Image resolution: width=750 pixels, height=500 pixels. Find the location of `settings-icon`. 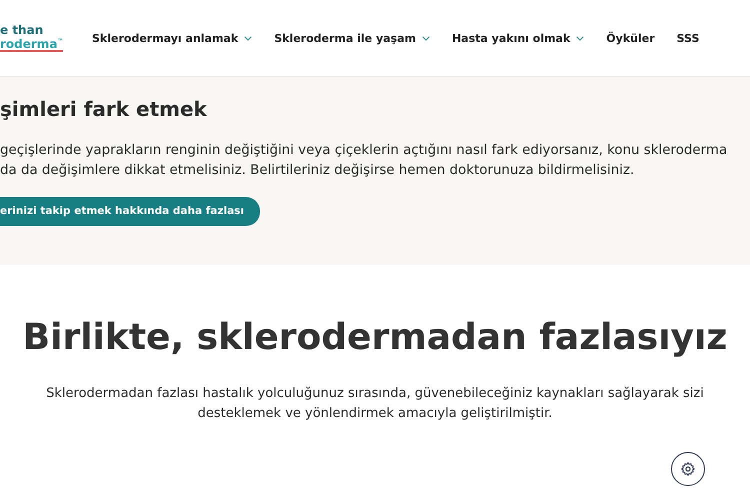

settings-icon is located at coordinates (688, 469).